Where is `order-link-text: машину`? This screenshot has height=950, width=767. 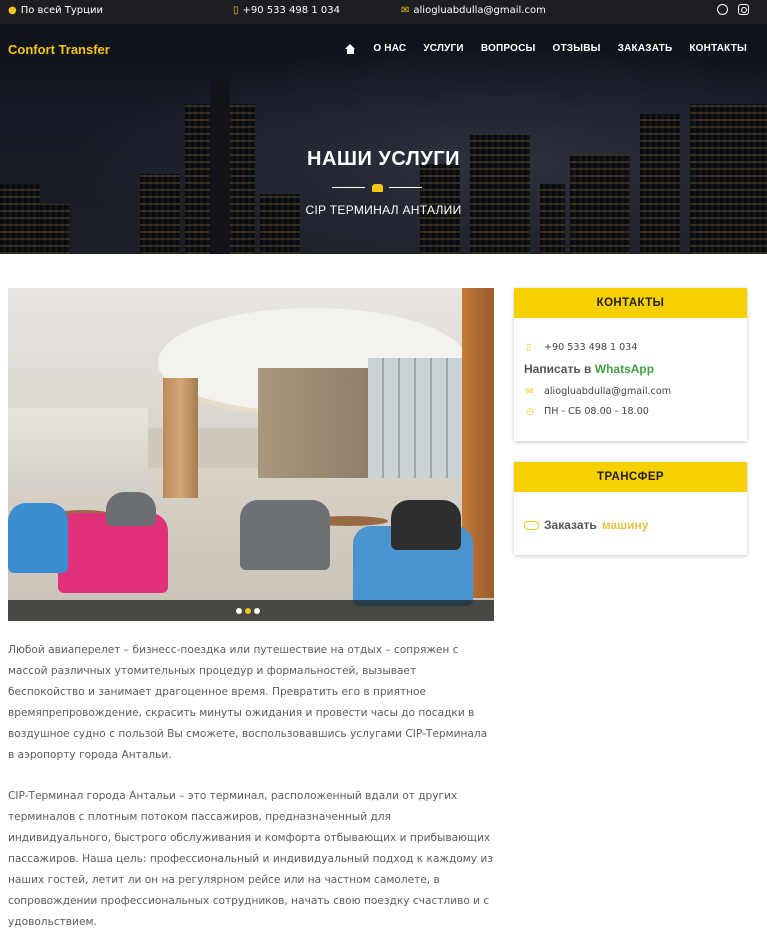
order-link-text: машину is located at coordinates (625, 525).